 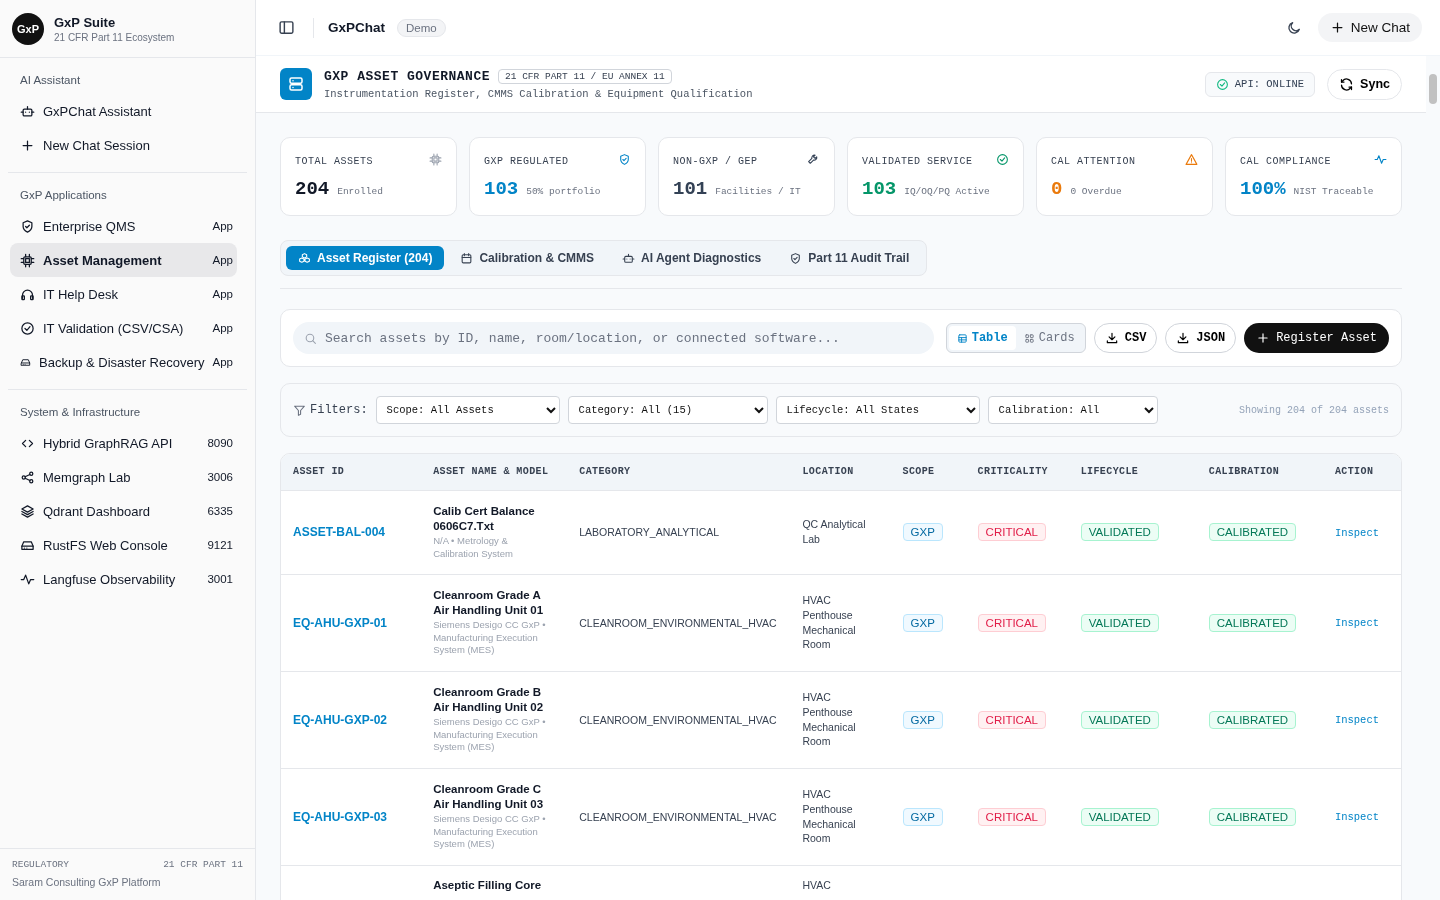 What do you see at coordinates (1333, 191) in the screenshot?
I see `stat-note: NIST Traceable` at bounding box center [1333, 191].